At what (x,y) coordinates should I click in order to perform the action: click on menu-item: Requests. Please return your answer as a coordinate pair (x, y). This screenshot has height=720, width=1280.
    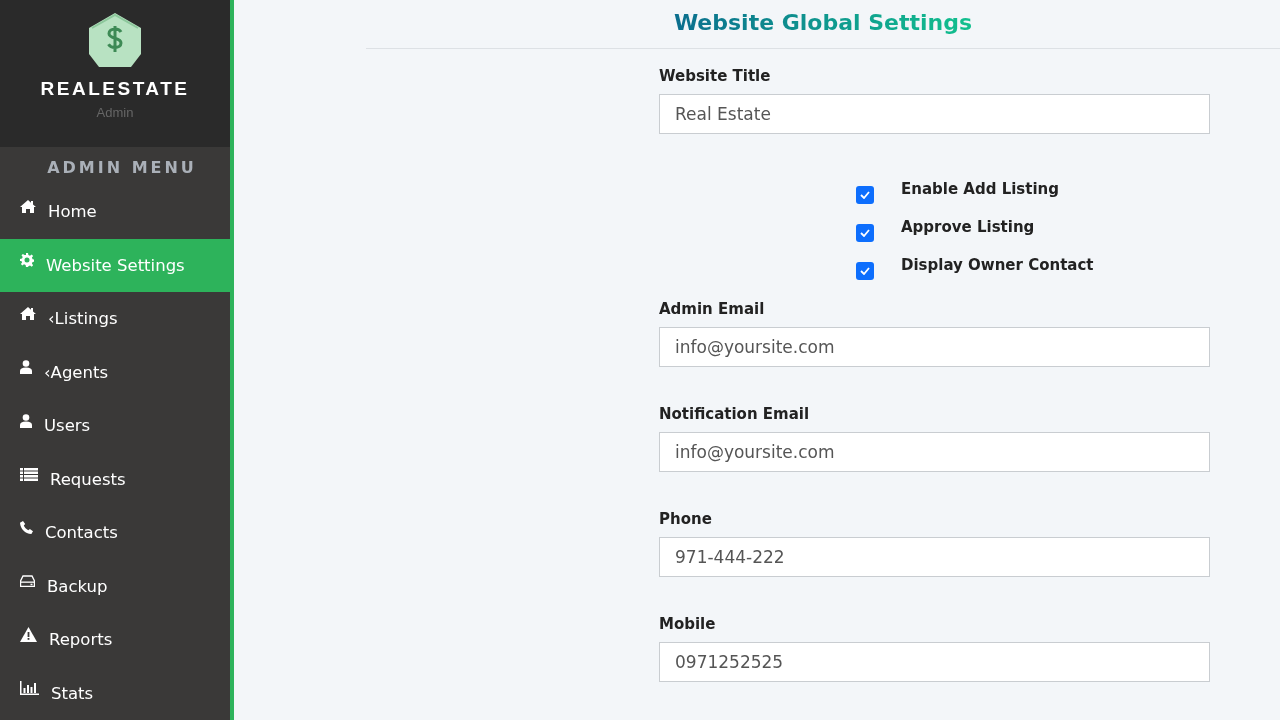
    Looking at the image, I should click on (115, 479).